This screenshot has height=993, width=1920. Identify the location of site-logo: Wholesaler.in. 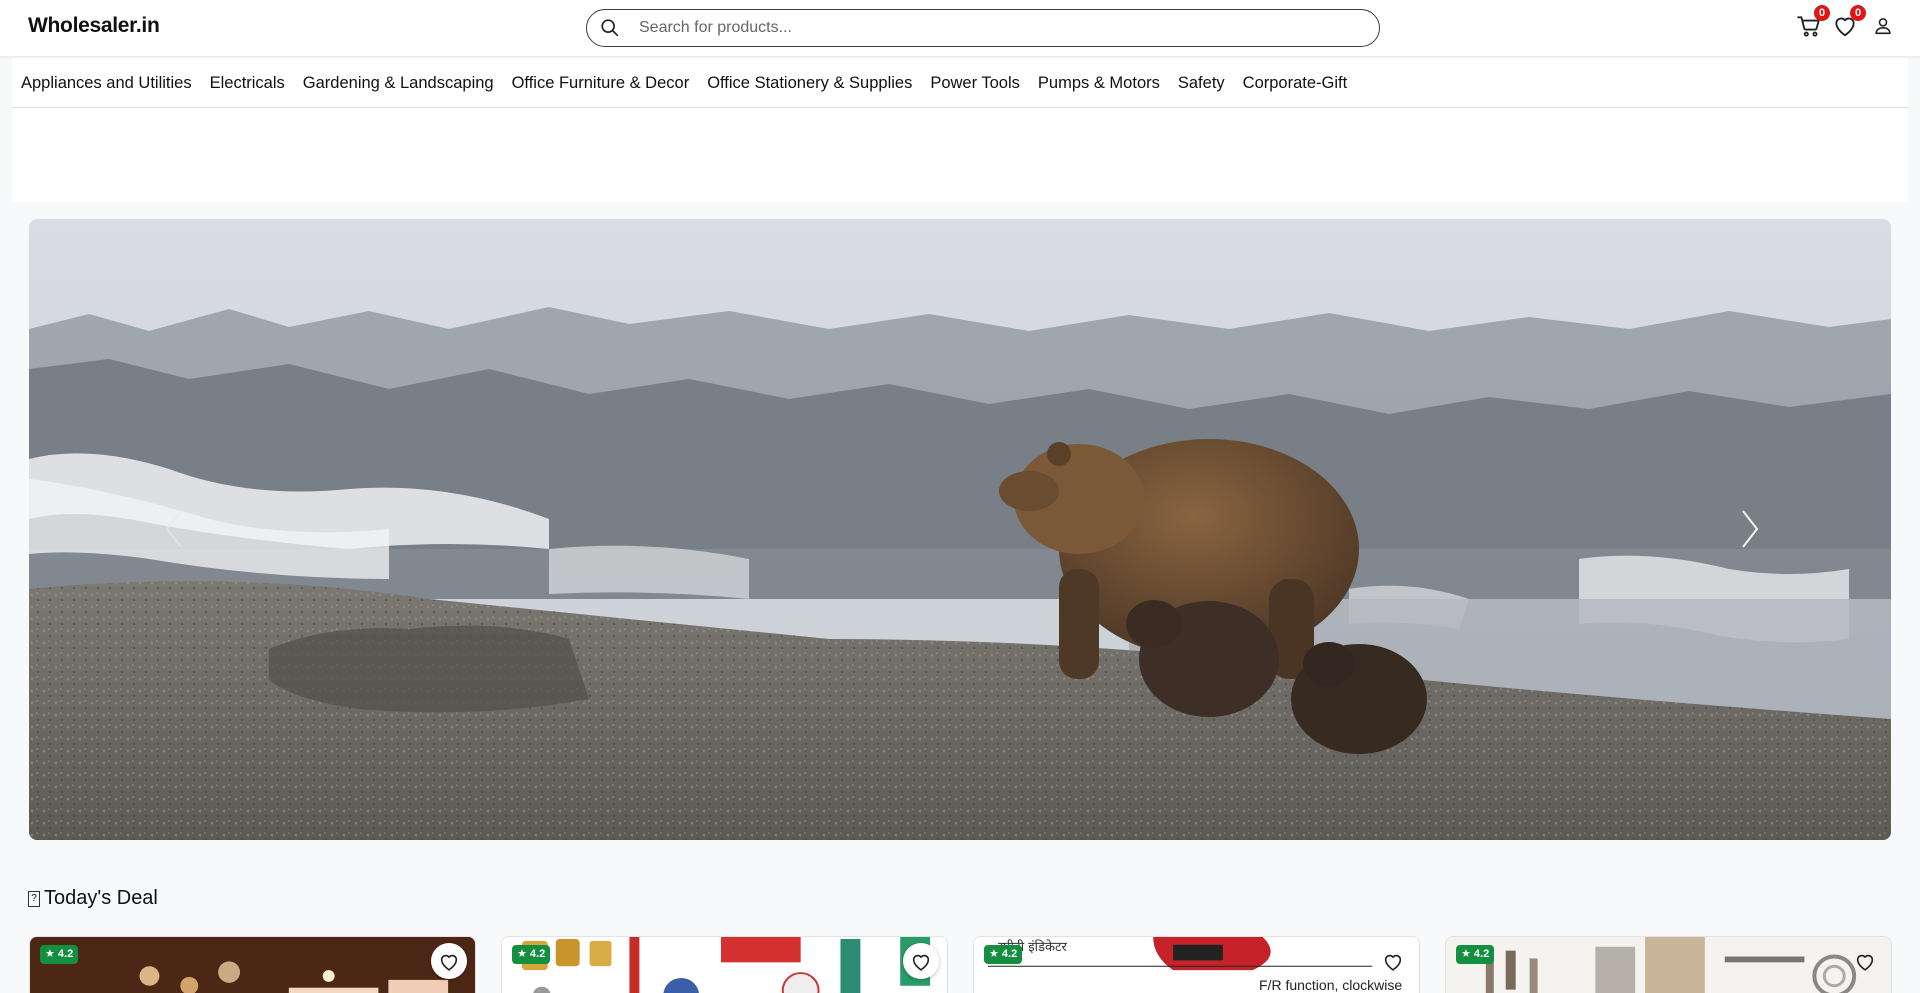
(94, 26).